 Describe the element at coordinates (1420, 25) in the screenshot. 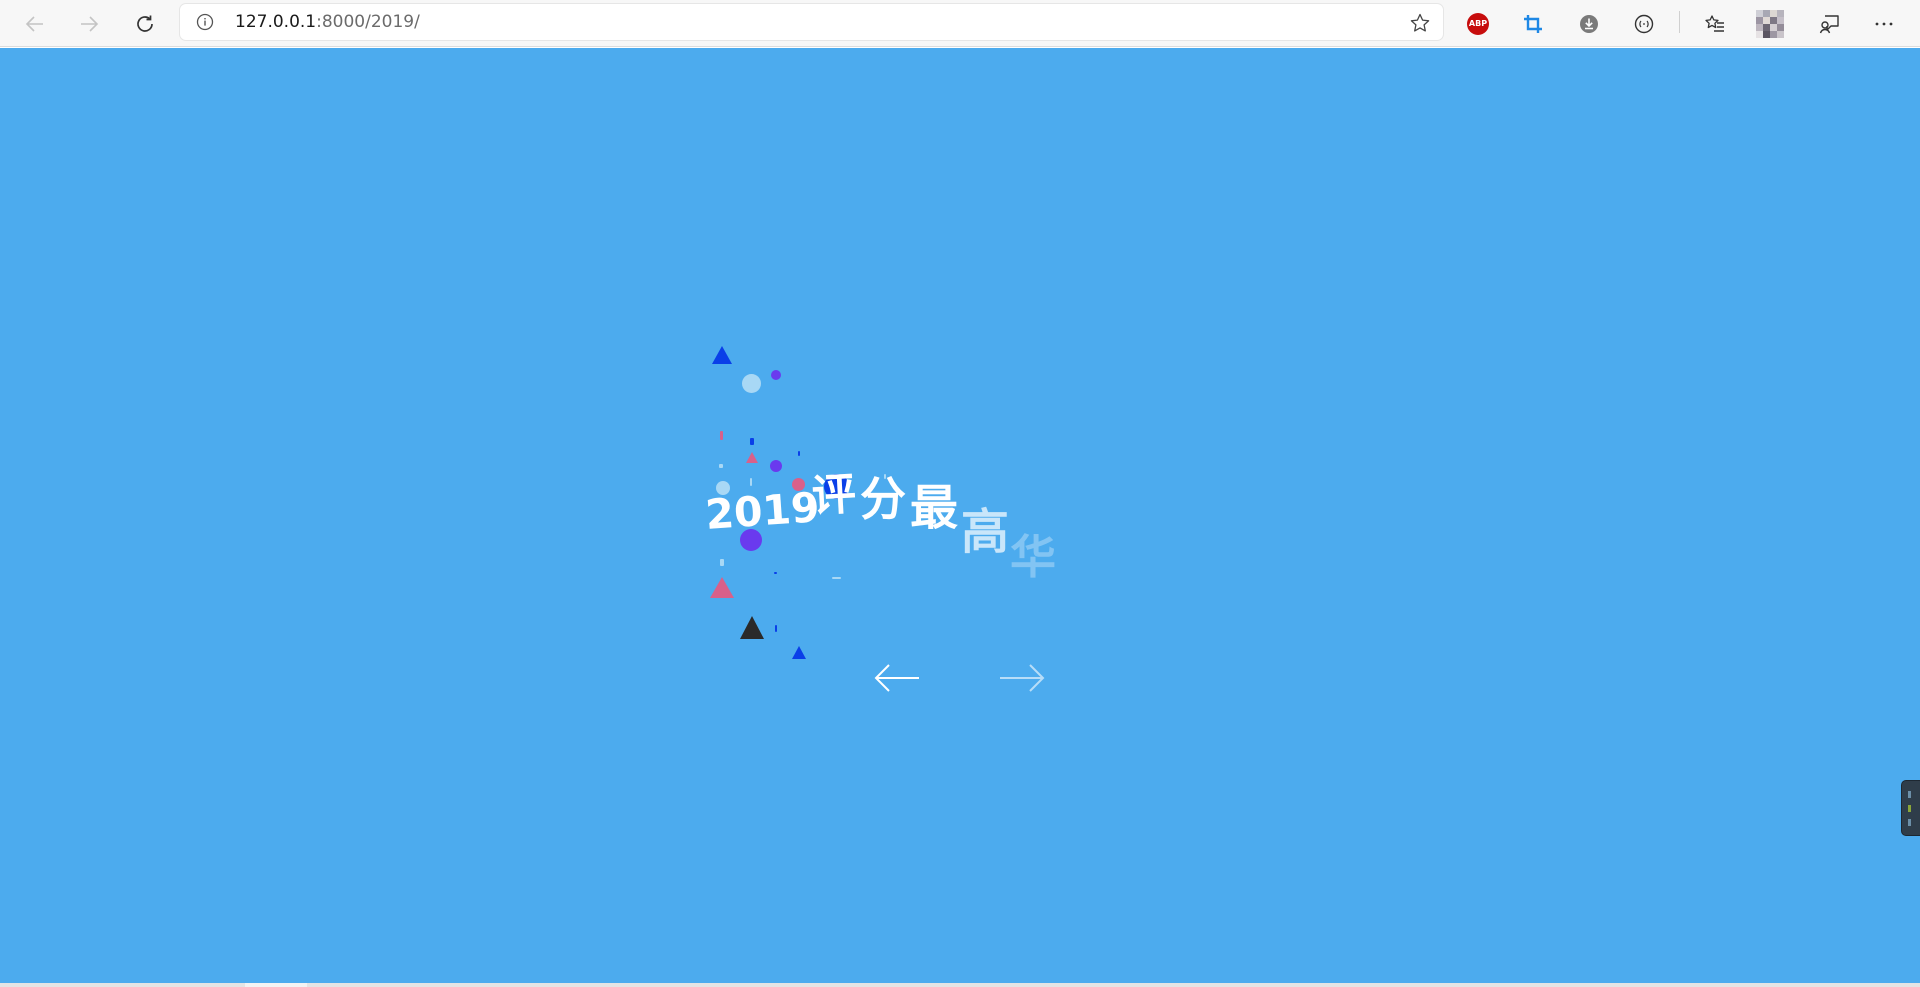

I see `star-icon` at that location.